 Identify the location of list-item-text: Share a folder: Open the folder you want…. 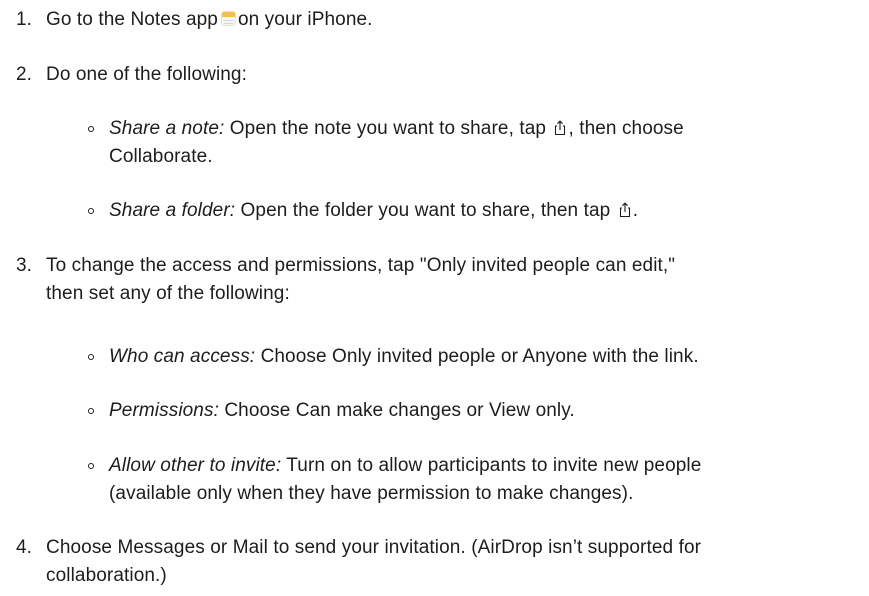
(484, 211).